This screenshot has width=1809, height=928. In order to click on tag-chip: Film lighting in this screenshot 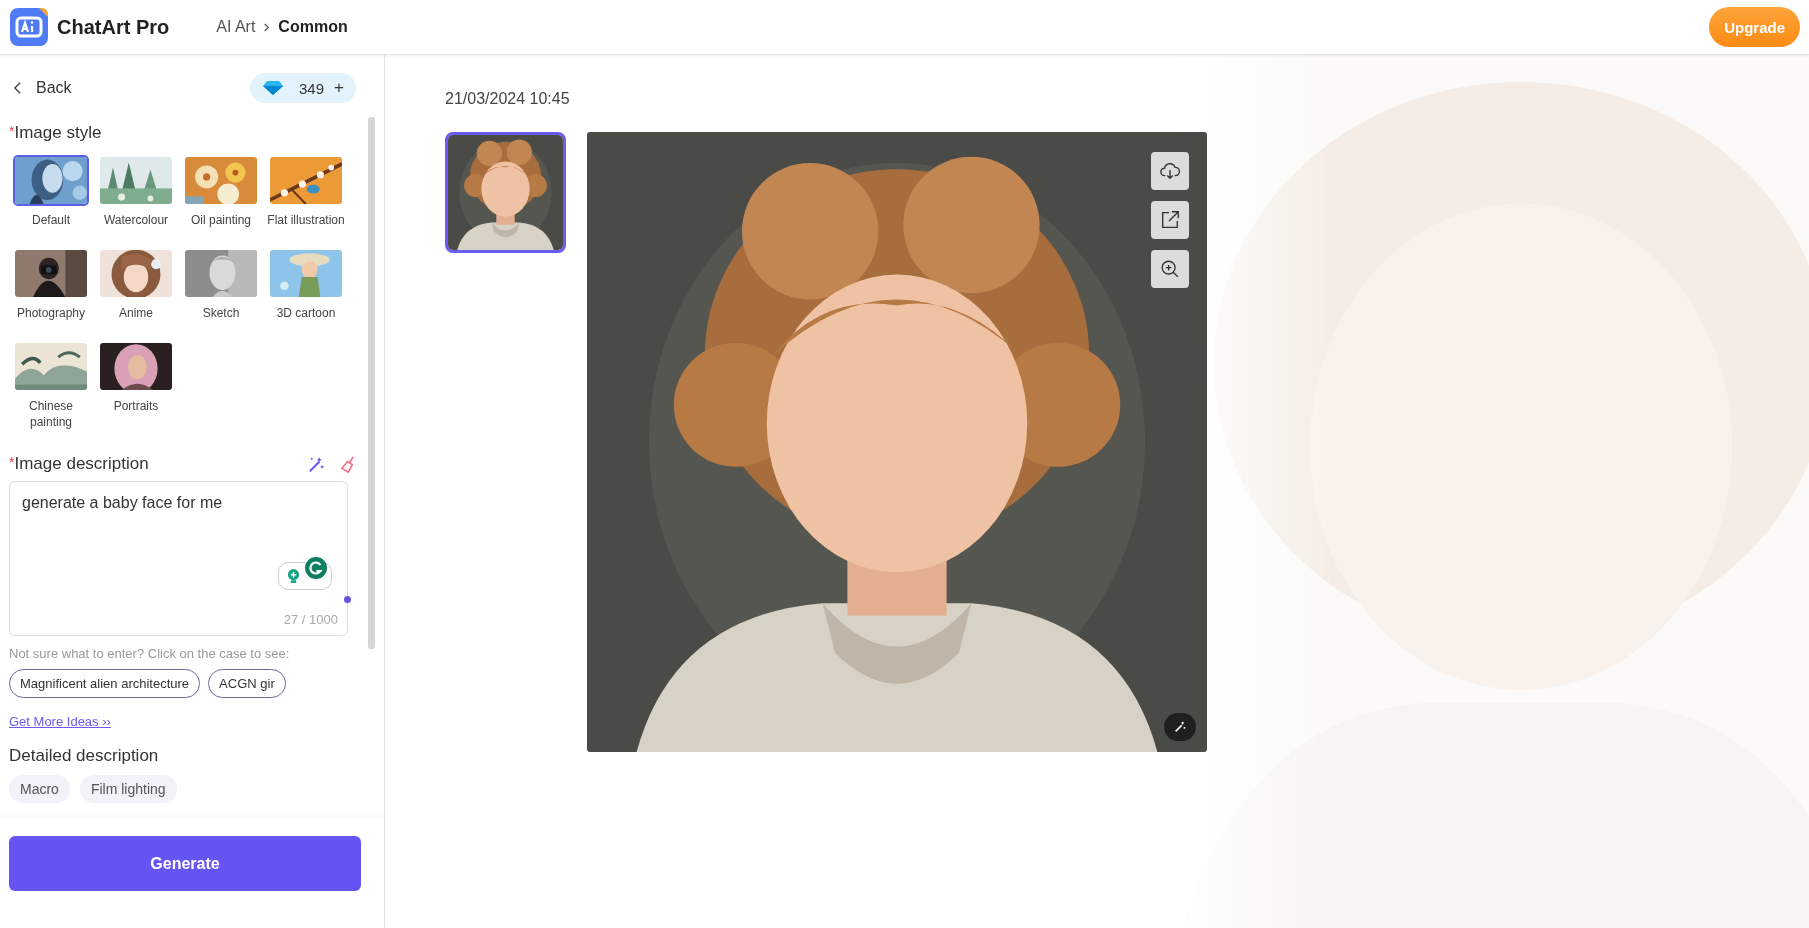, I will do `click(128, 789)`.